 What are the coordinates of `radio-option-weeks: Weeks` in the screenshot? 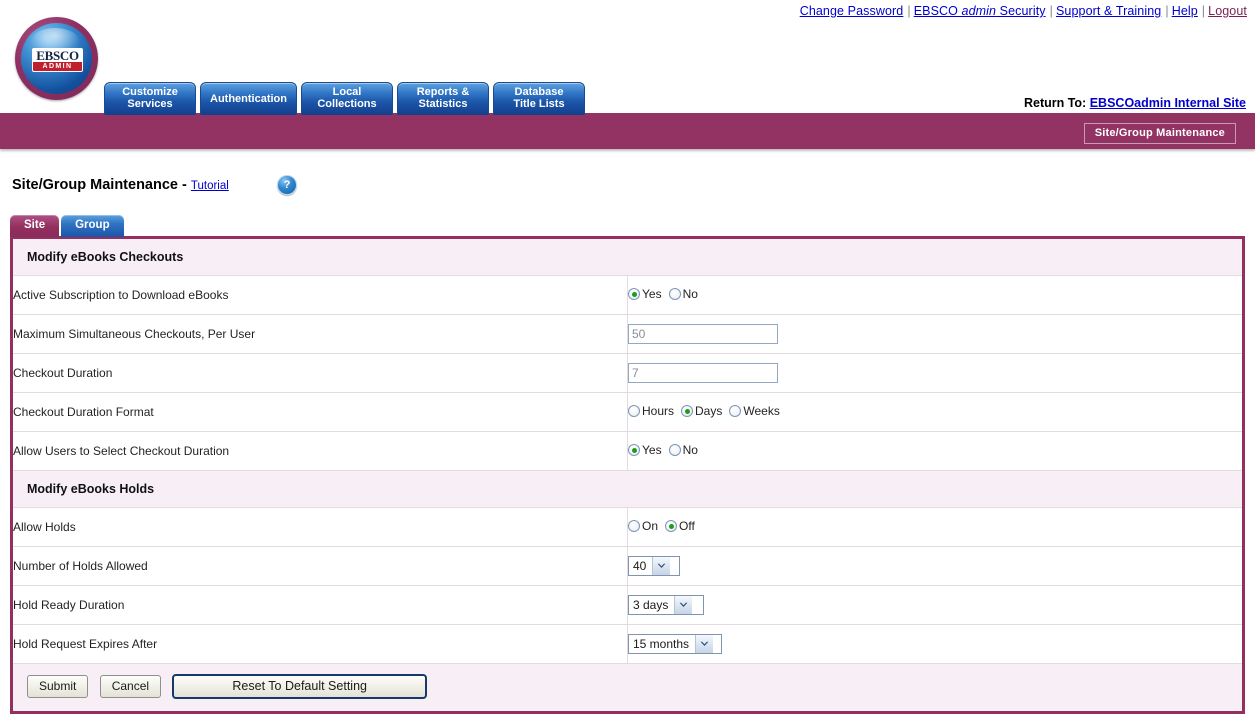 It's located at (754, 411).